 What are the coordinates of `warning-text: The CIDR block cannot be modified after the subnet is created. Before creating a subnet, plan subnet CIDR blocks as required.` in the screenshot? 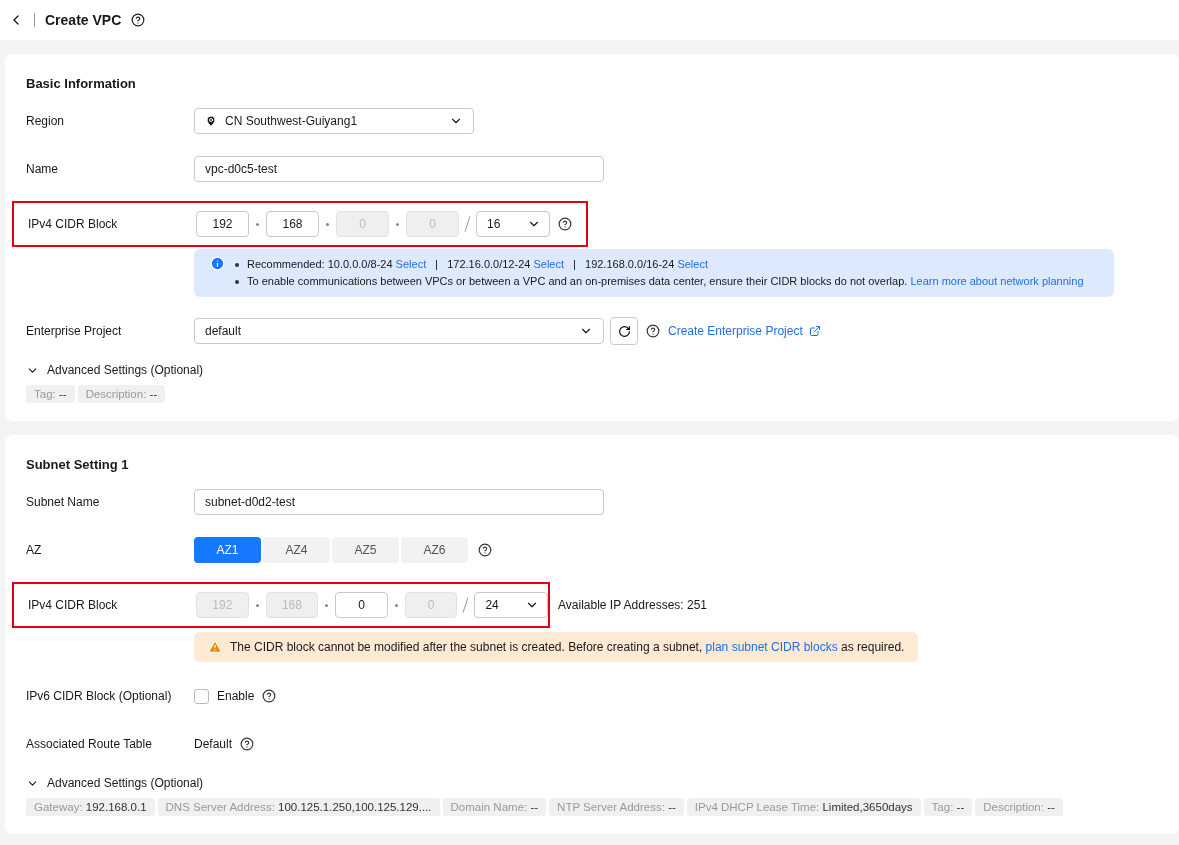 It's located at (567, 647).